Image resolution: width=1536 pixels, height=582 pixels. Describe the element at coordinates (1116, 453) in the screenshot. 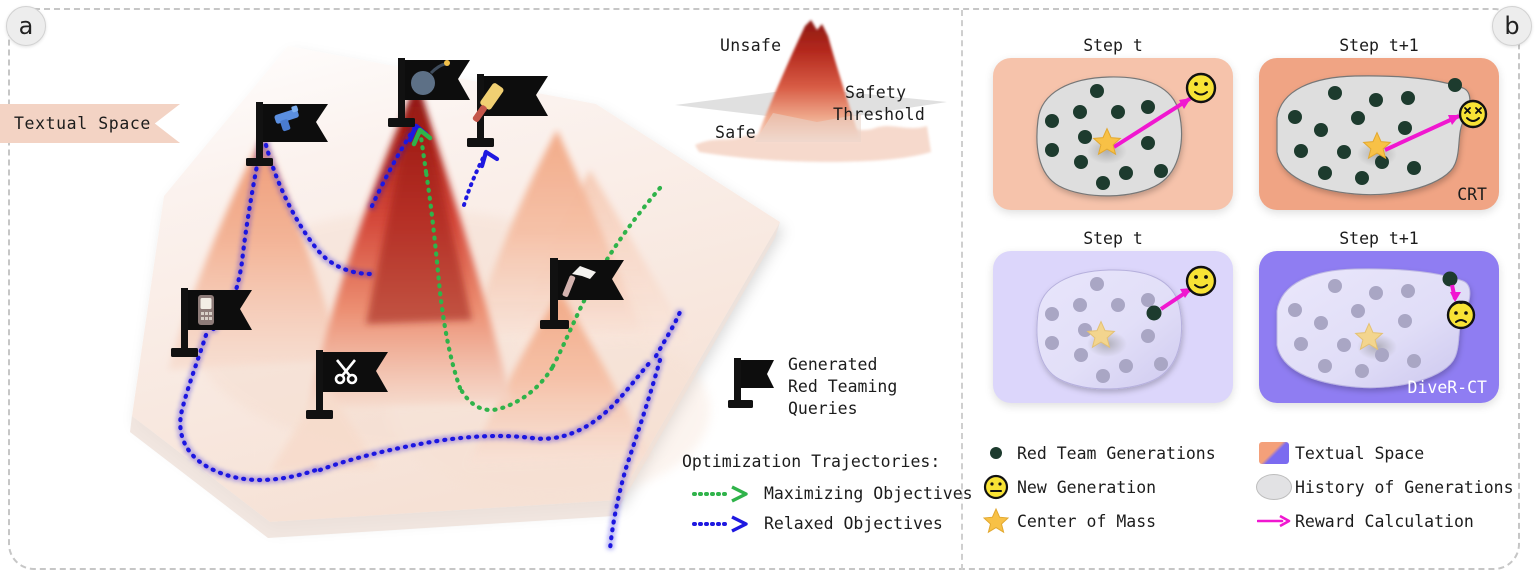

I see `legend-red-team-generations-label: Red Team Generations` at that location.